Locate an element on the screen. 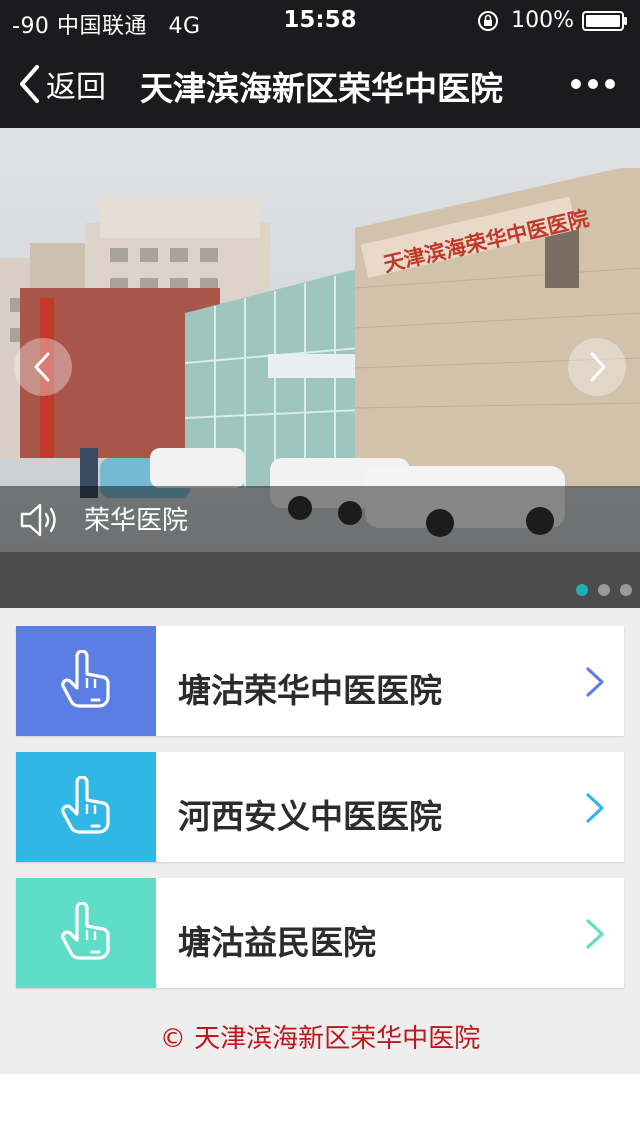 The width and height of the screenshot is (640, 1136). carousel-dots is located at coordinates (599, 590).